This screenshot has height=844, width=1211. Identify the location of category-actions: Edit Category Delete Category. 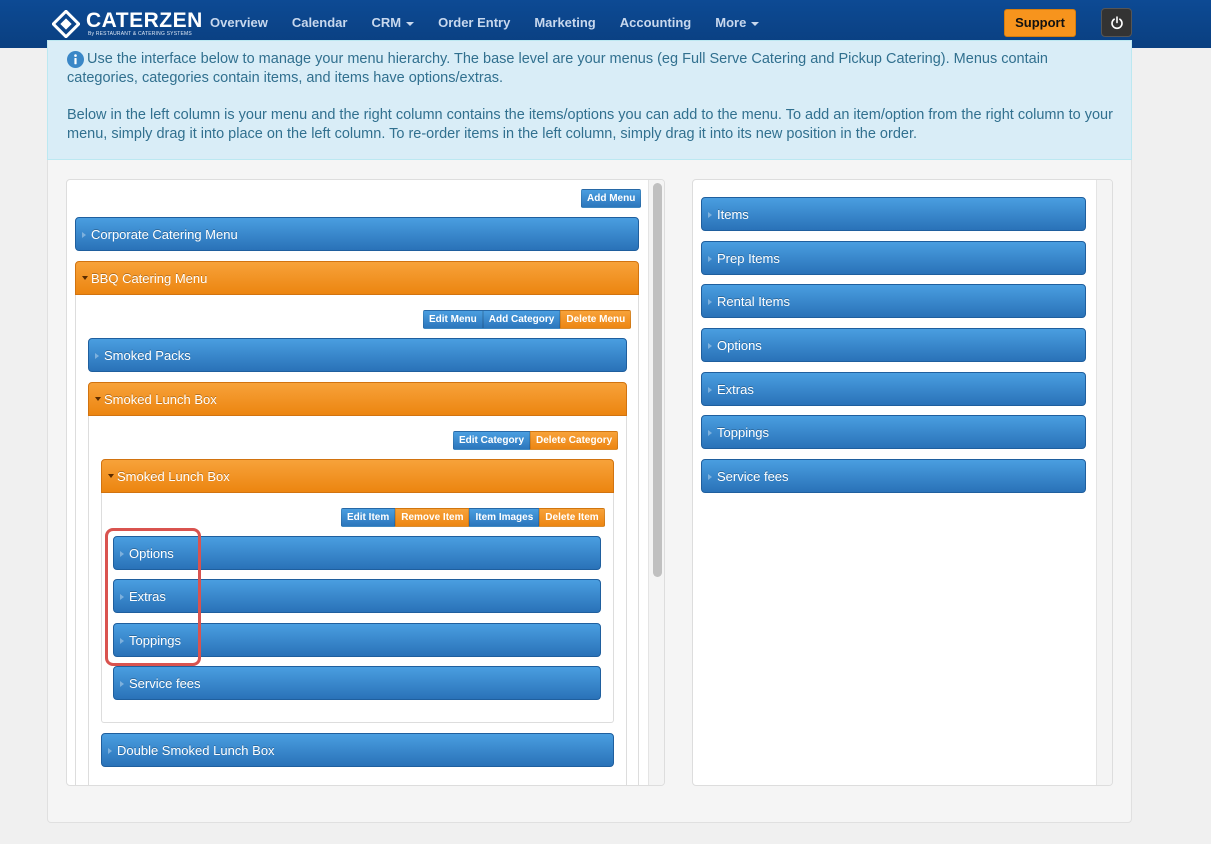
(536, 440).